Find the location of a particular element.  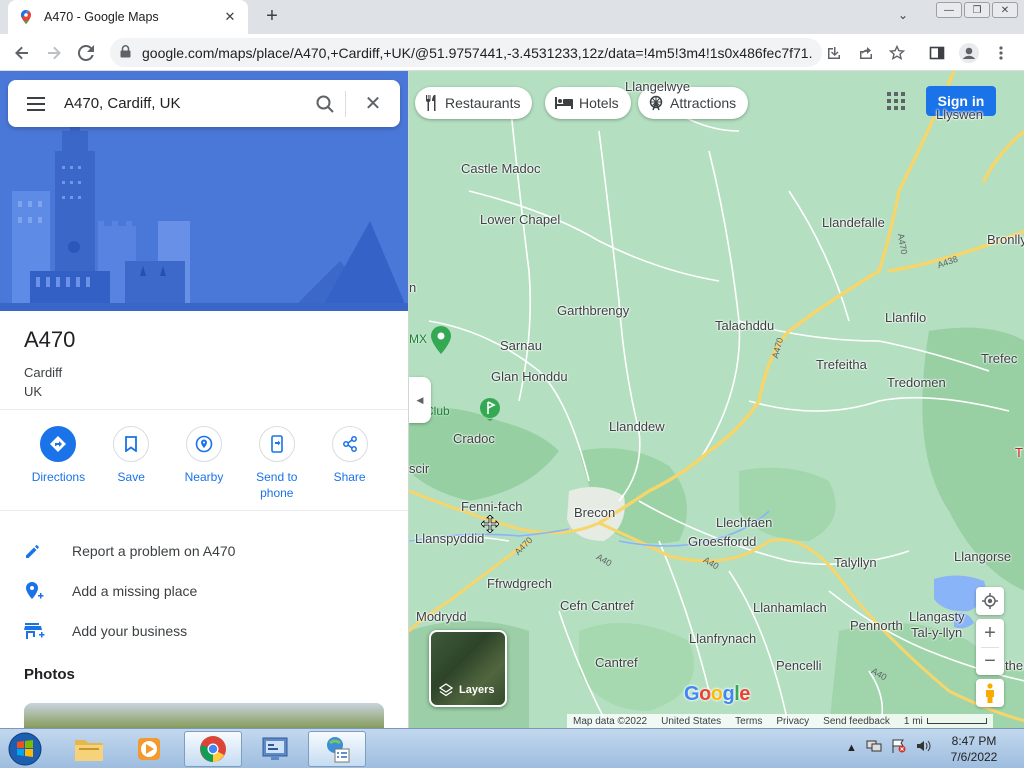

poi-label: MX is located at coordinates (418, 339).